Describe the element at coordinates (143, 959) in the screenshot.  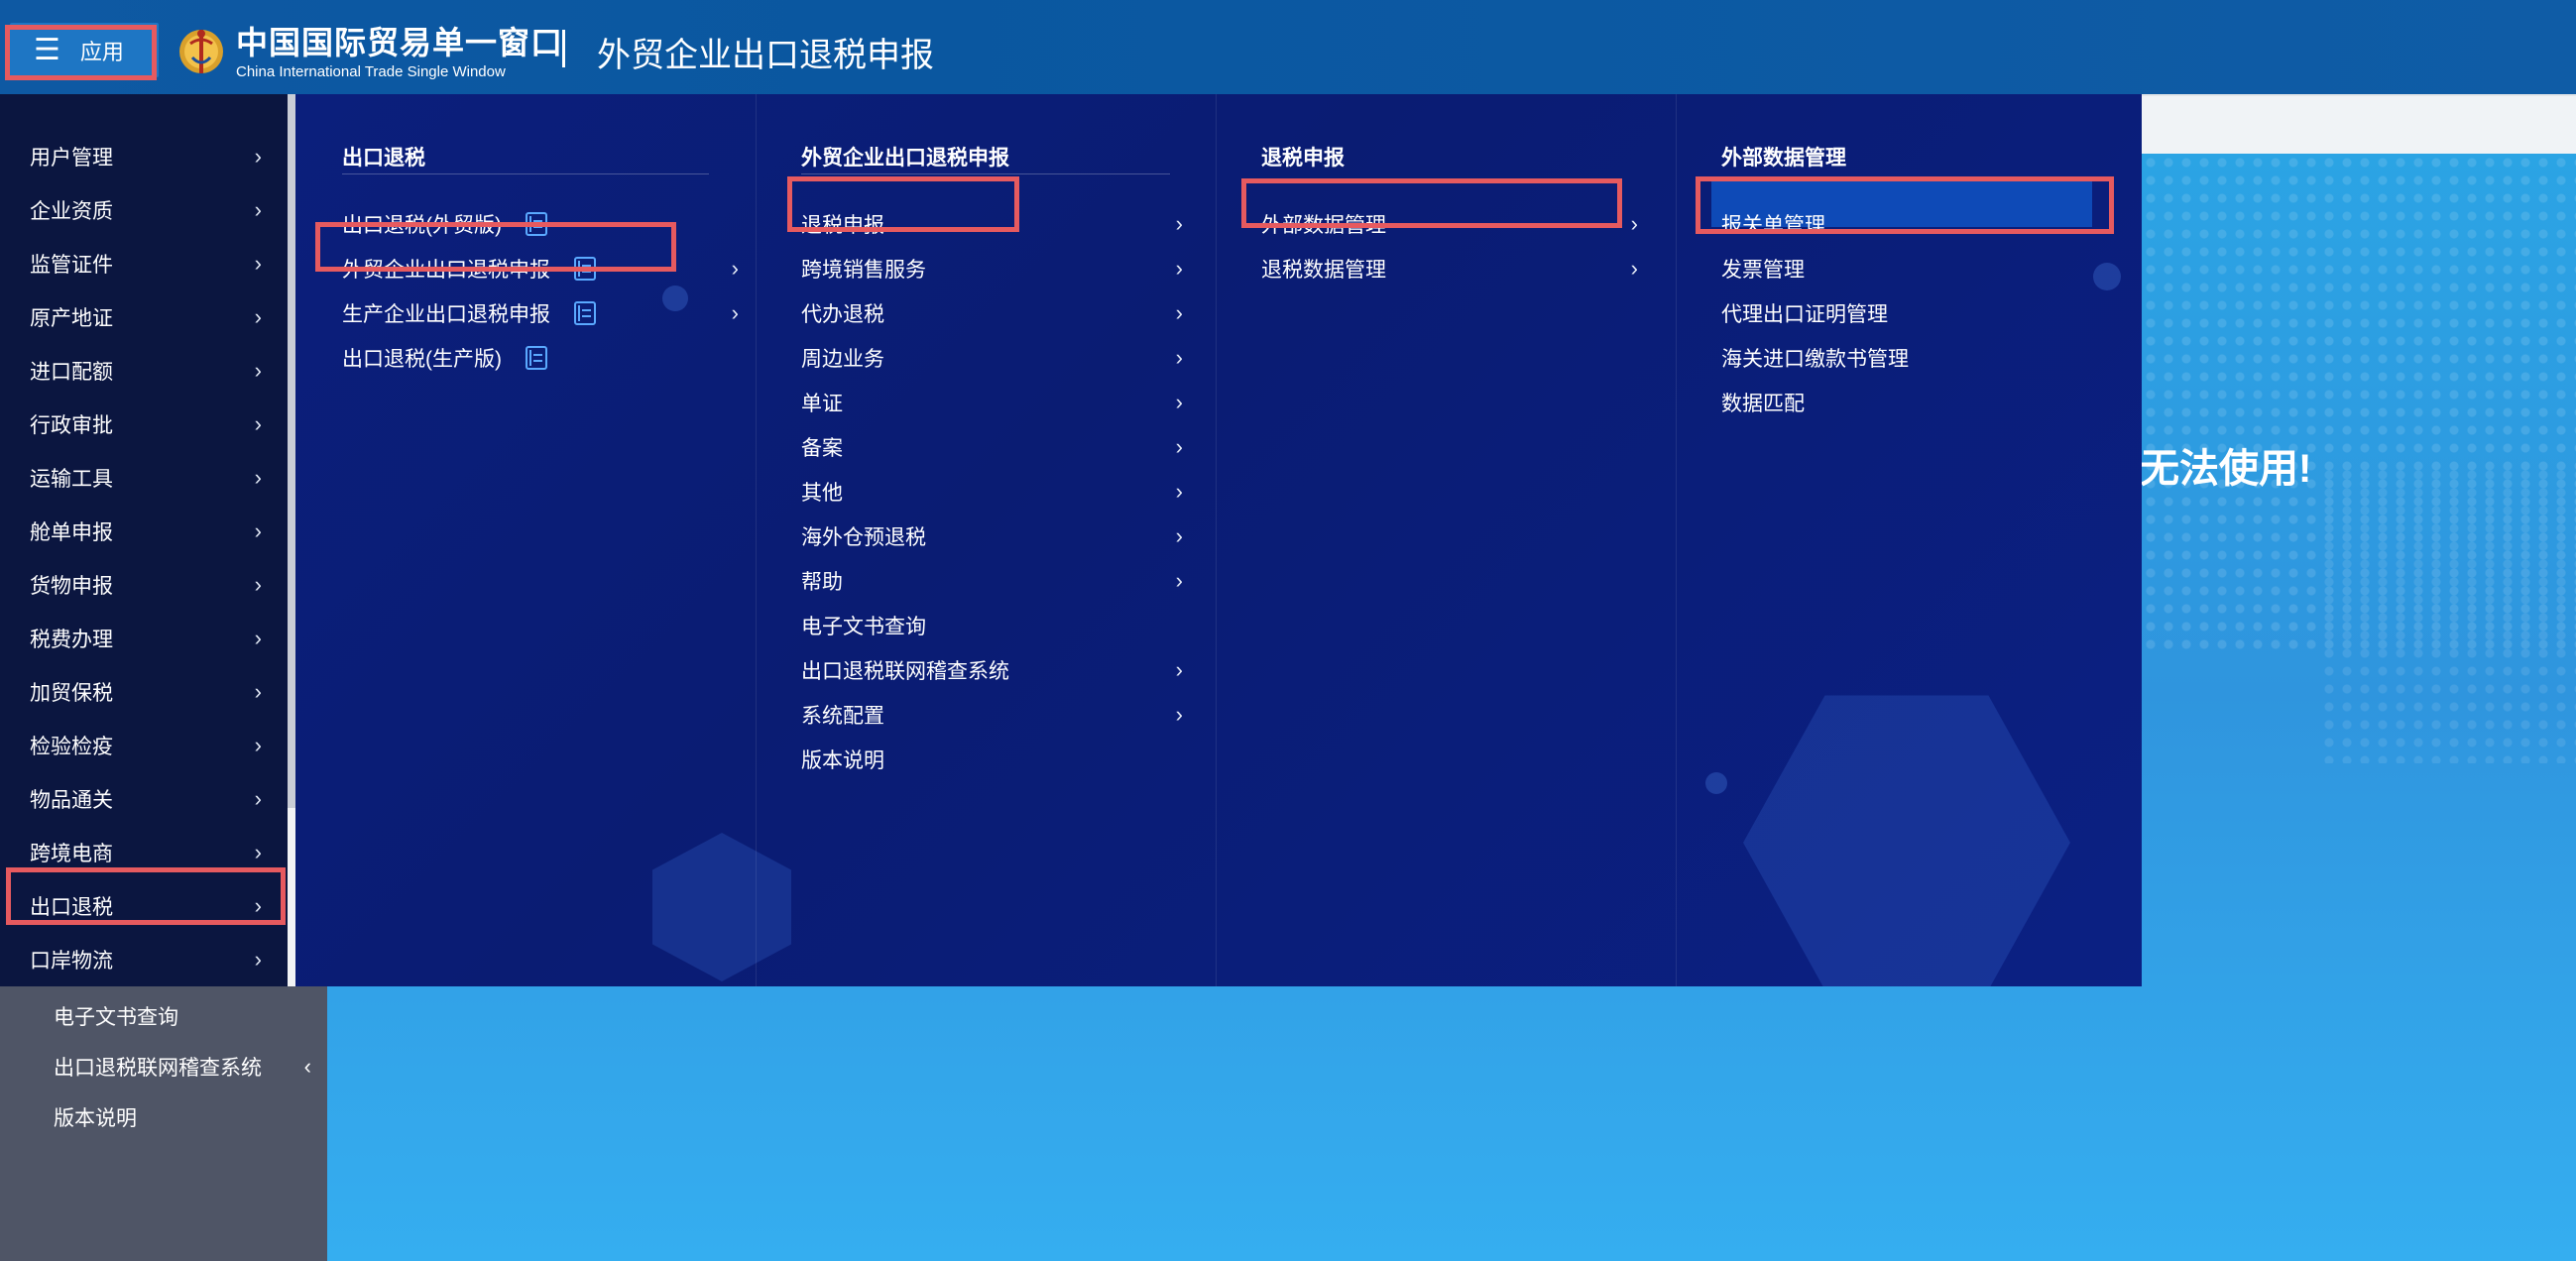
I see `sidebar-item-port-logistics: 口岸物流 ›` at that location.